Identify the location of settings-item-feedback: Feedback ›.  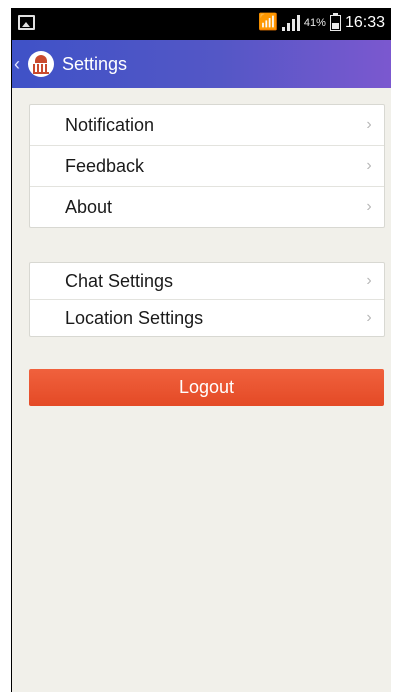
(207, 165).